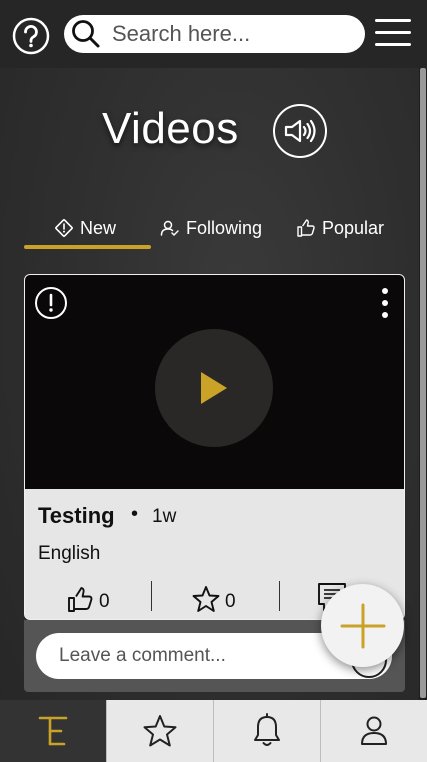 The image size is (427, 762). I want to click on page-title: Videos, so click(170, 128).